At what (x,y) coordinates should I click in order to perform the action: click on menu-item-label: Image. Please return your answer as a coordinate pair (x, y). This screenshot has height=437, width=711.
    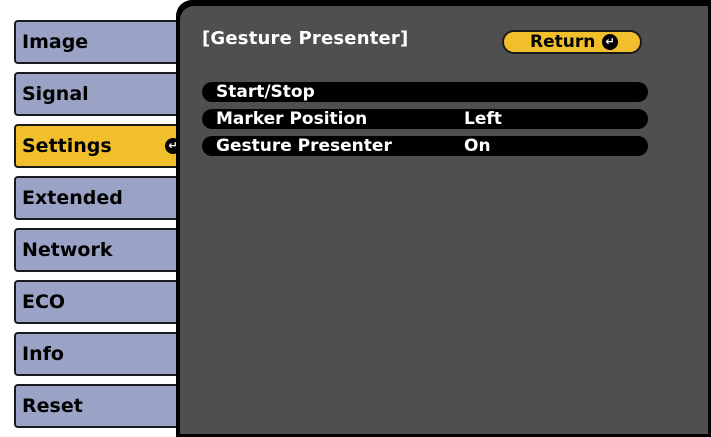
    Looking at the image, I should click on (55, 42).